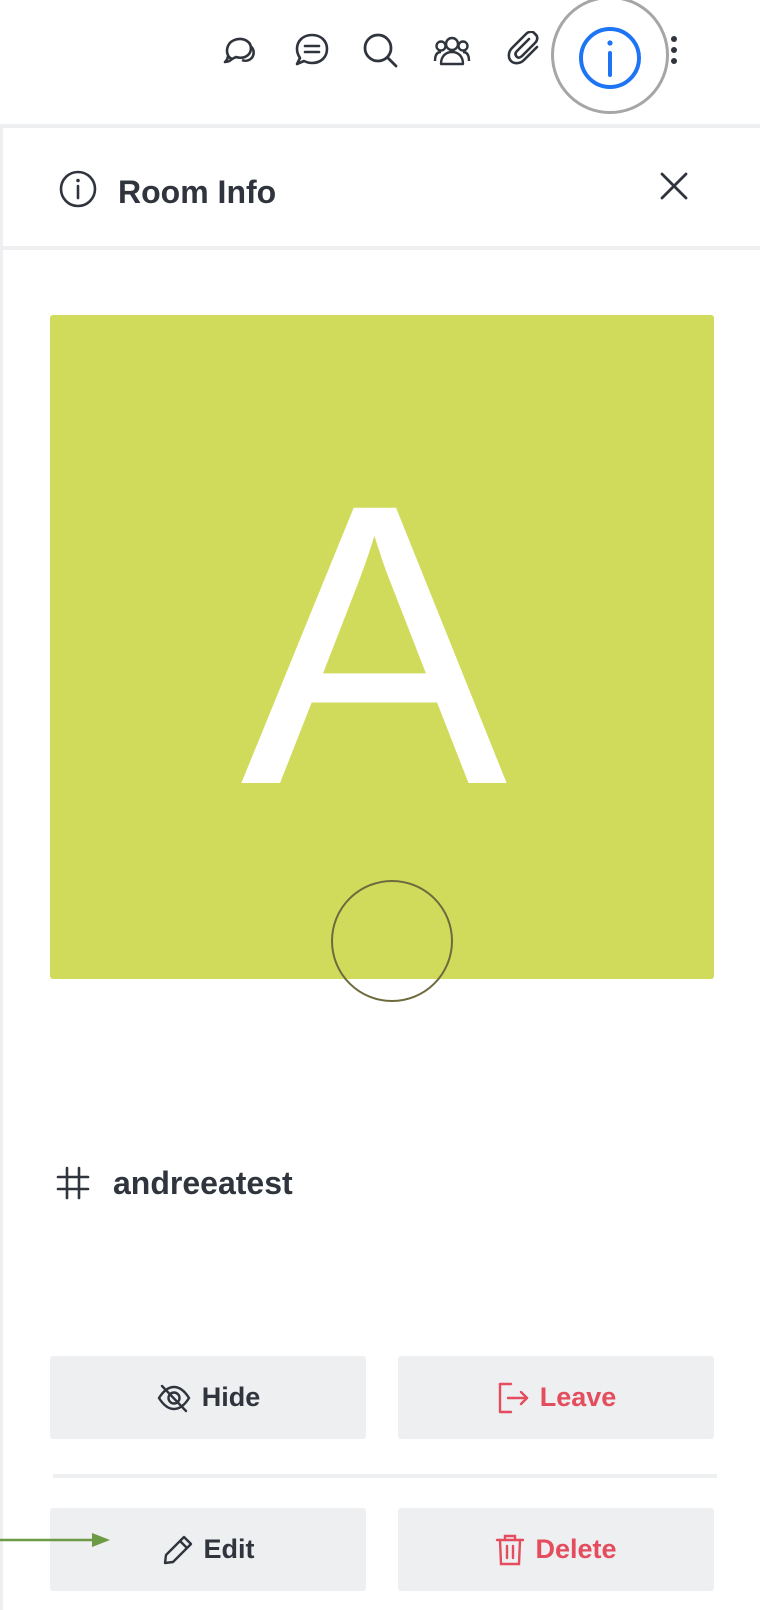 Image resolution: width=760 pixels, height=1610 pixels. I want to click on room-toolbar, so click(380, 62).